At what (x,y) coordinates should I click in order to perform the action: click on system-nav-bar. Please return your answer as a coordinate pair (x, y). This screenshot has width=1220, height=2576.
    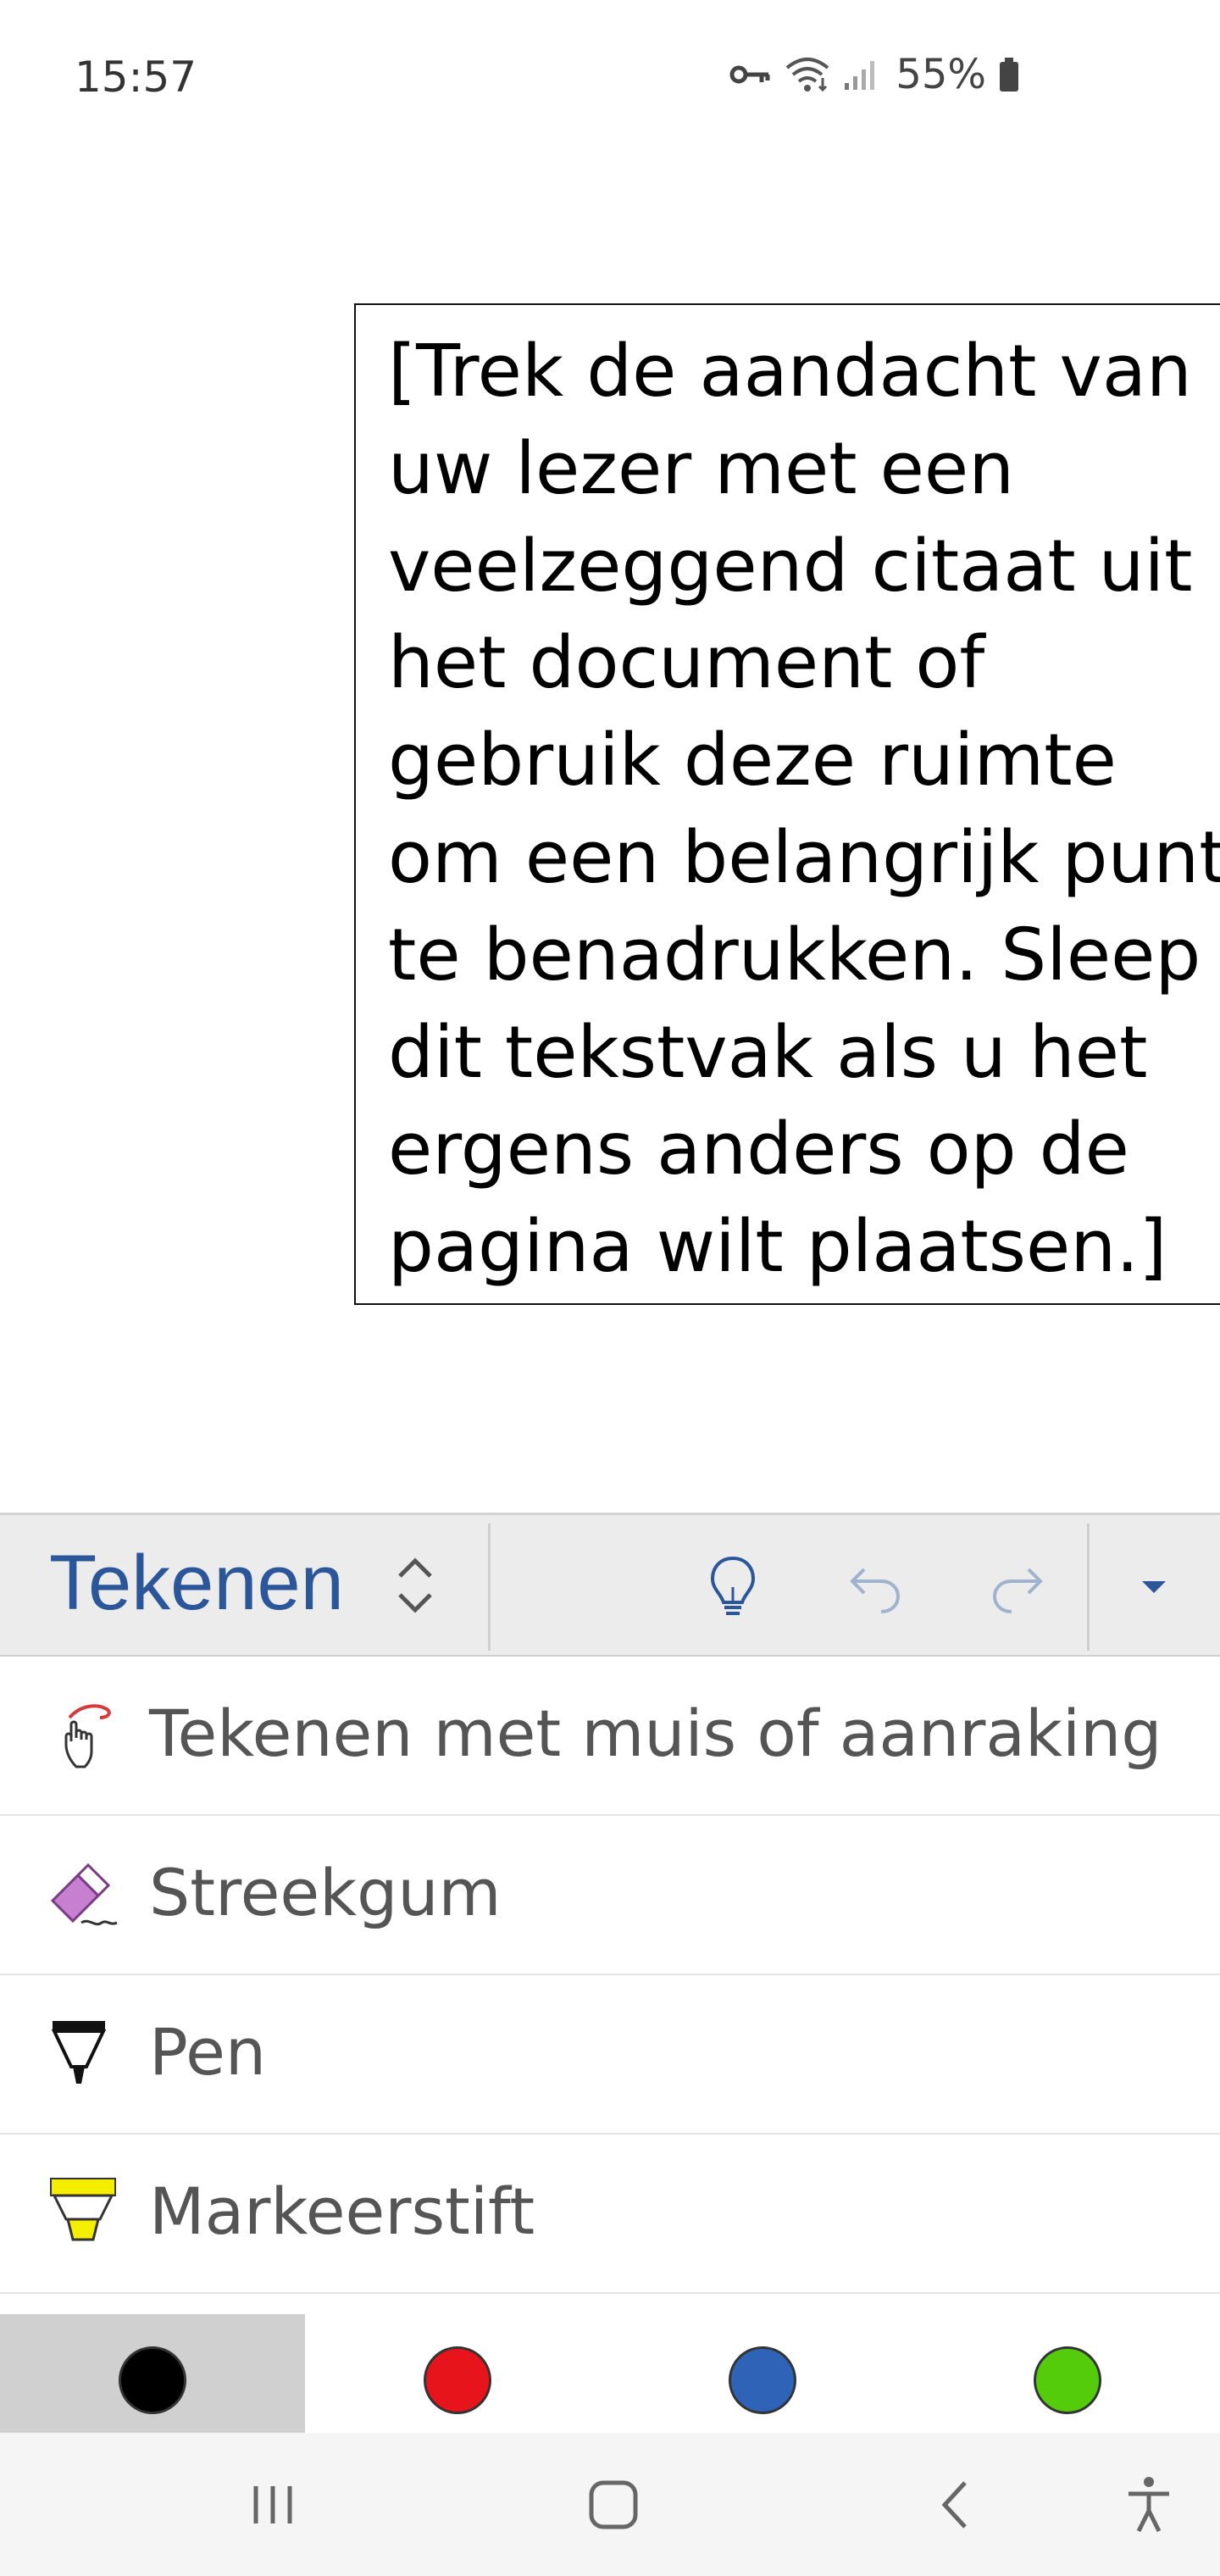
    Looking at the image, I should click on (610, 2504).